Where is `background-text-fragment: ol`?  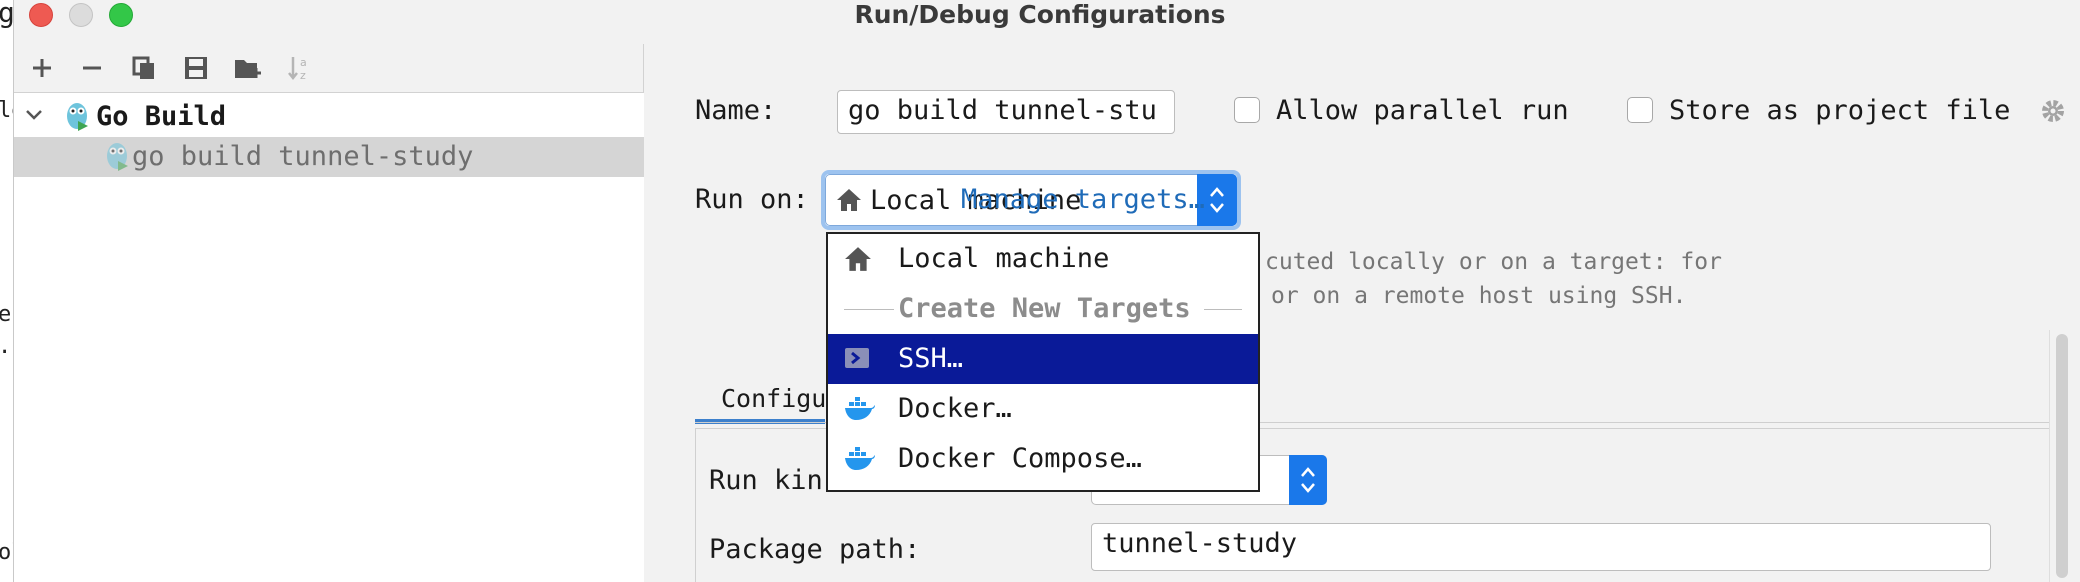
background-text-fragment: ol is located at coordinates (6, 552).